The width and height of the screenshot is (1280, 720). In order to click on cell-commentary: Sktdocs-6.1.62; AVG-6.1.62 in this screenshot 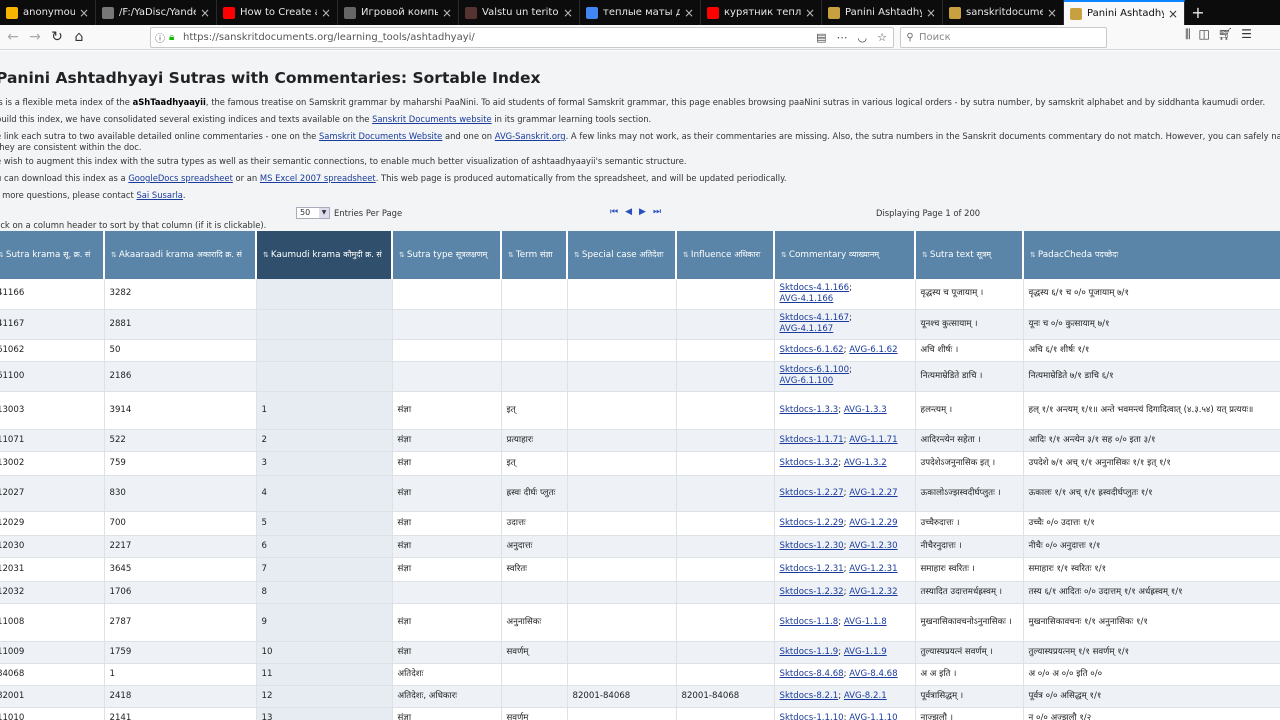, I will do `click(845, 350)`.